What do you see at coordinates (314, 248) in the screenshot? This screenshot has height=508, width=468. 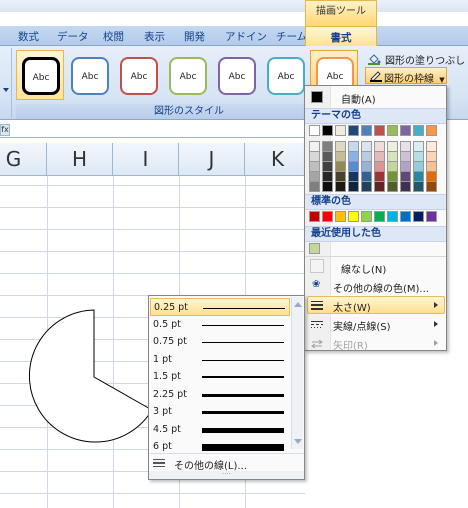 I see `recent-color-swatch` at bounding box center [314, 248].